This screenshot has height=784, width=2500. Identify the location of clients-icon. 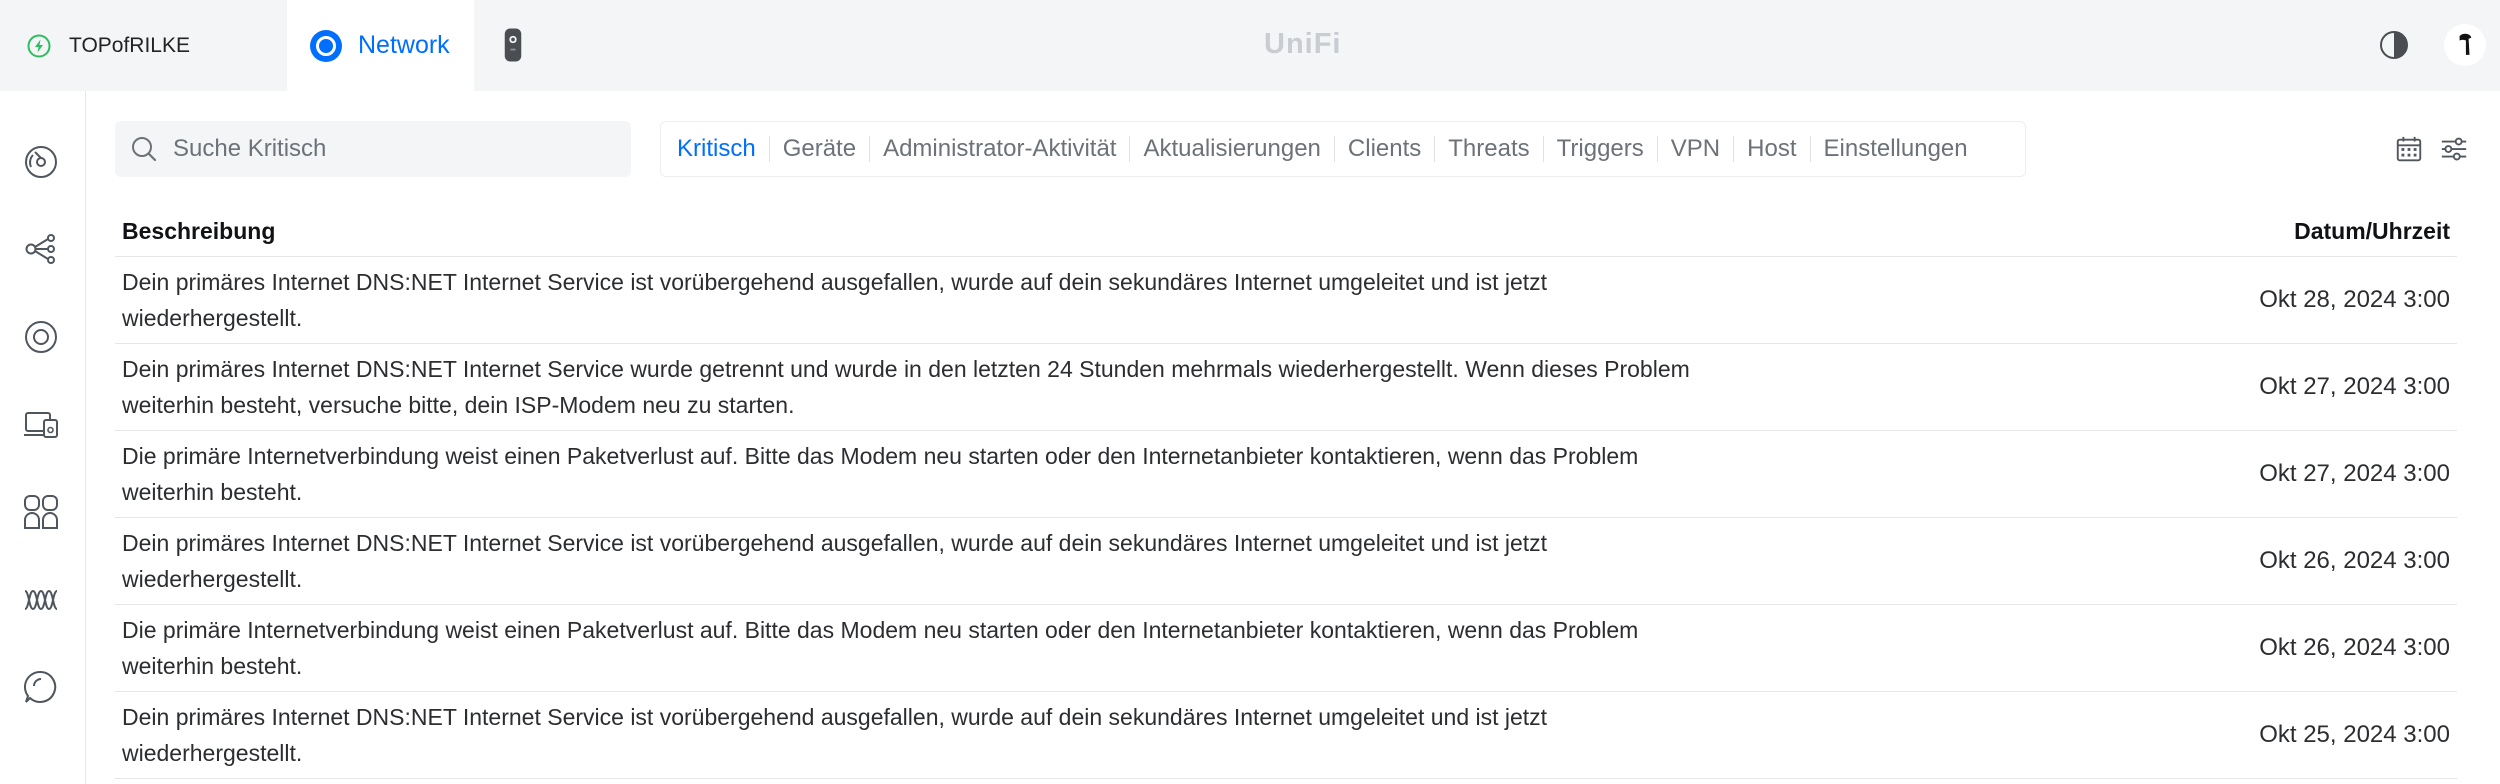
(41, 512).